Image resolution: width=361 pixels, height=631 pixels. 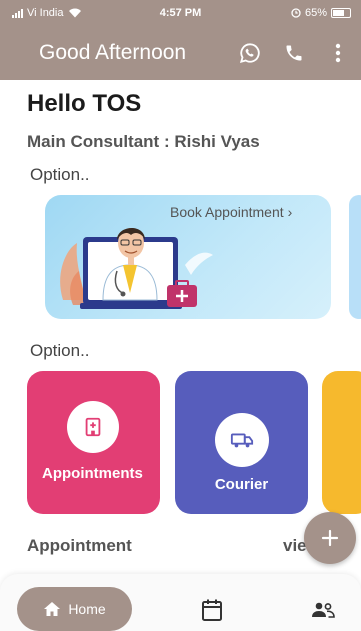 I want to click on nav-home-button: Home, so click(x=74, y=609).